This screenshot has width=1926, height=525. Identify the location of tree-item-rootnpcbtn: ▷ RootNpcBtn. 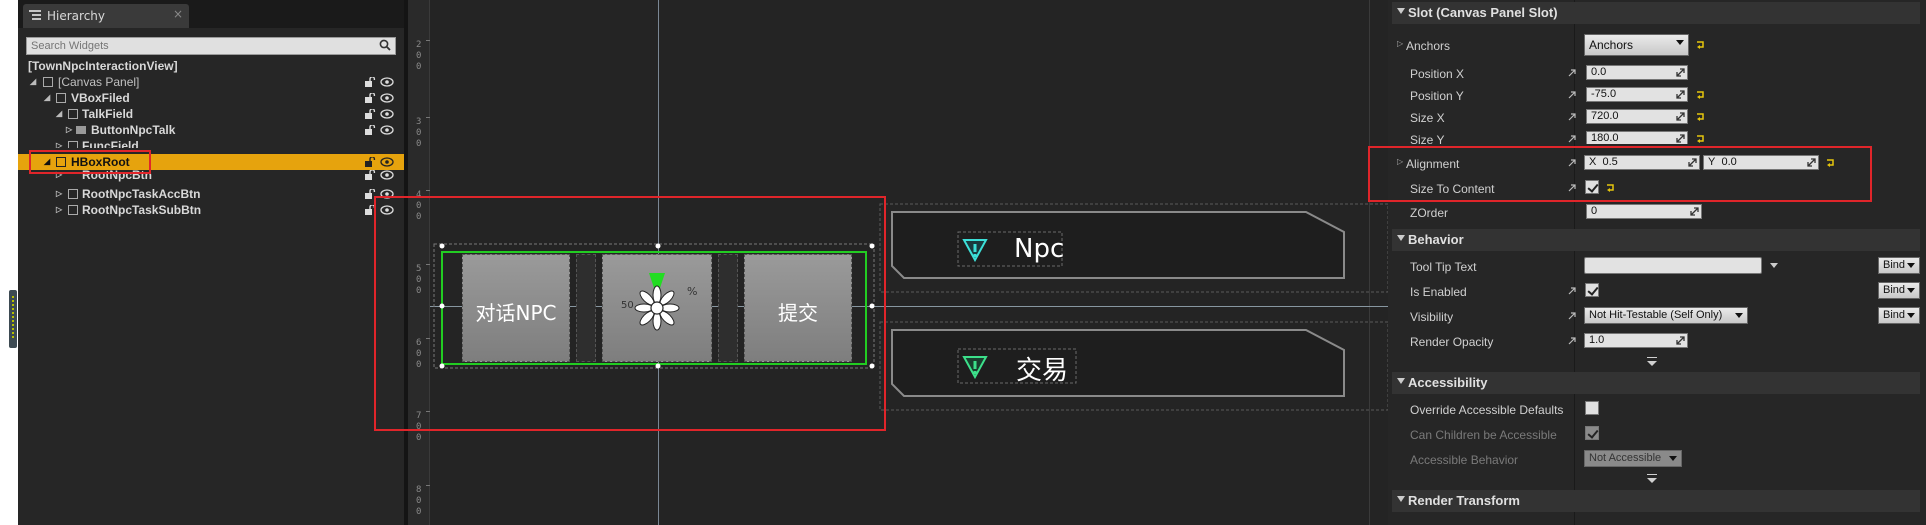
(211, 176).